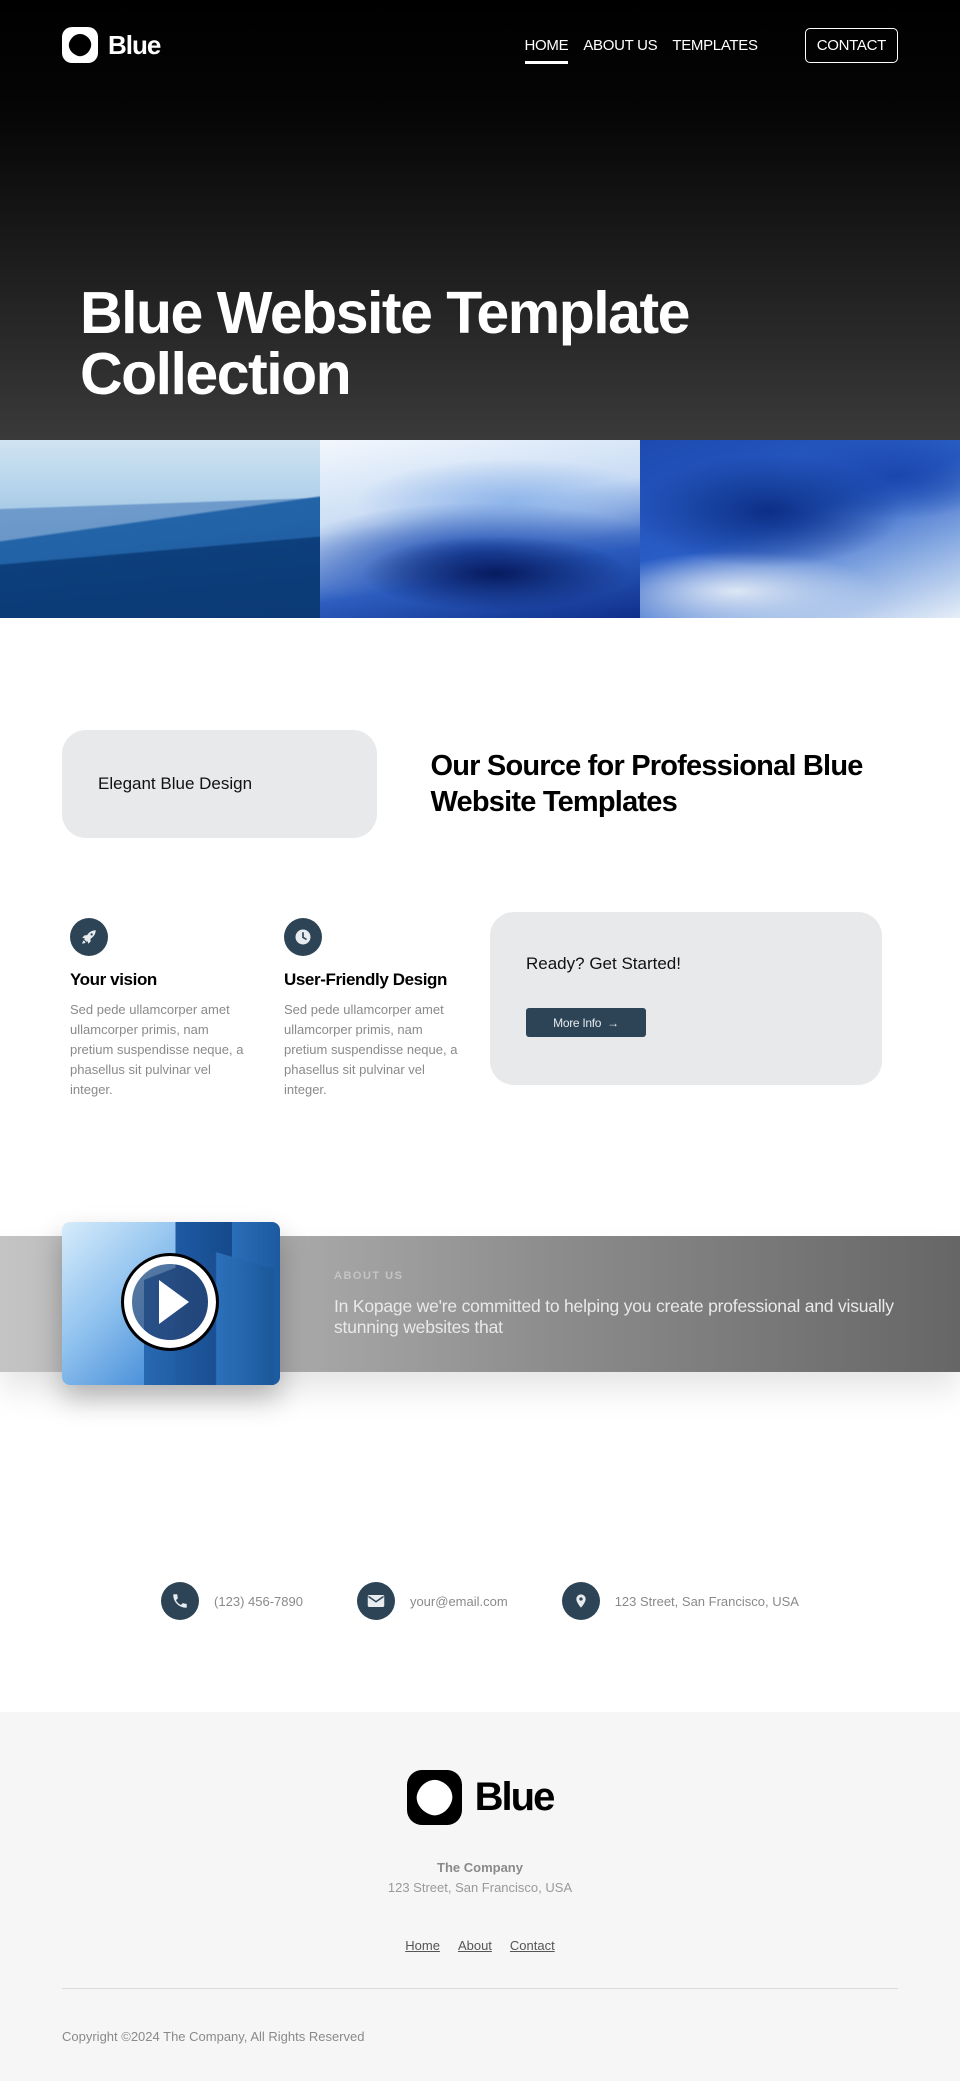  I want to click on blue-silk-image, so click(480, 529).